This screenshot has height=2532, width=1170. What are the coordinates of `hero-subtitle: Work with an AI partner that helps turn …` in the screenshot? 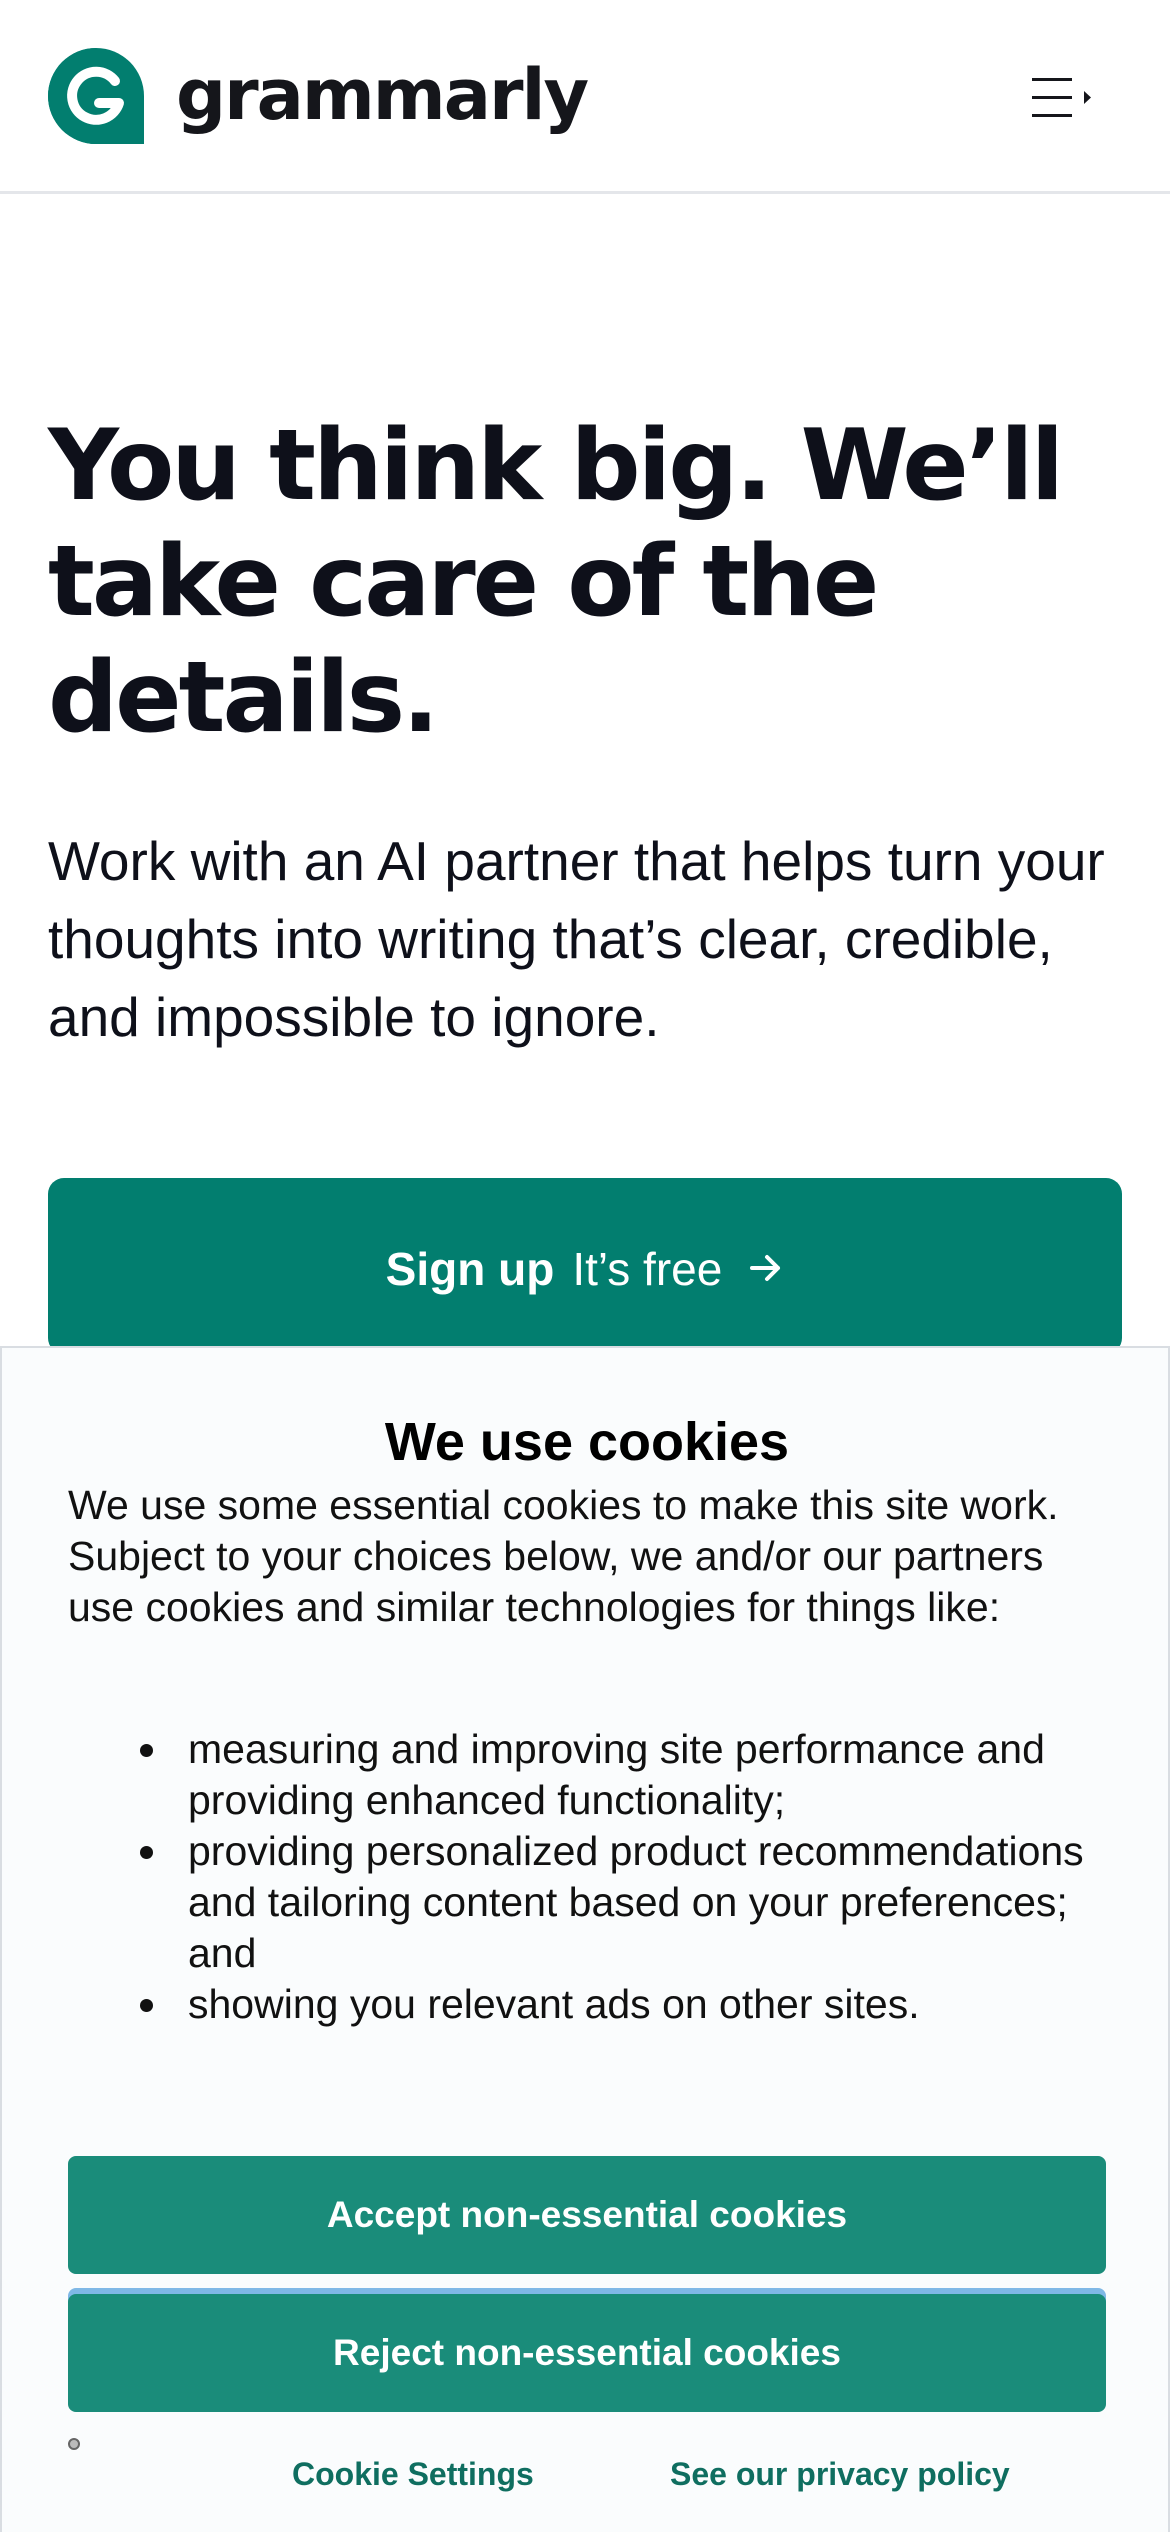 It's located at (576, 939).